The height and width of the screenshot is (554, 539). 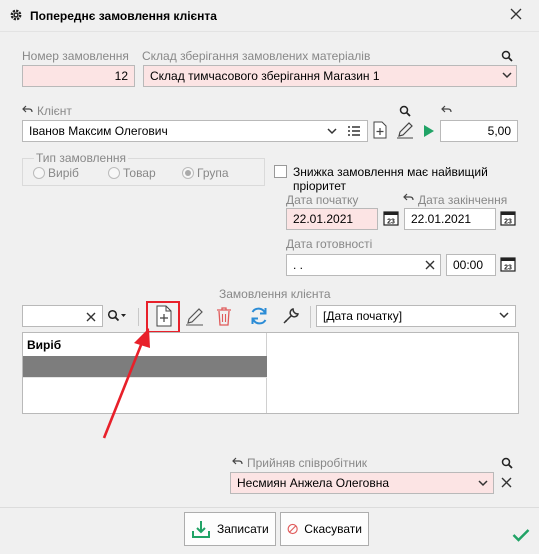 I want to click on order-type-option-group: Група, so click(x=205, y=173).